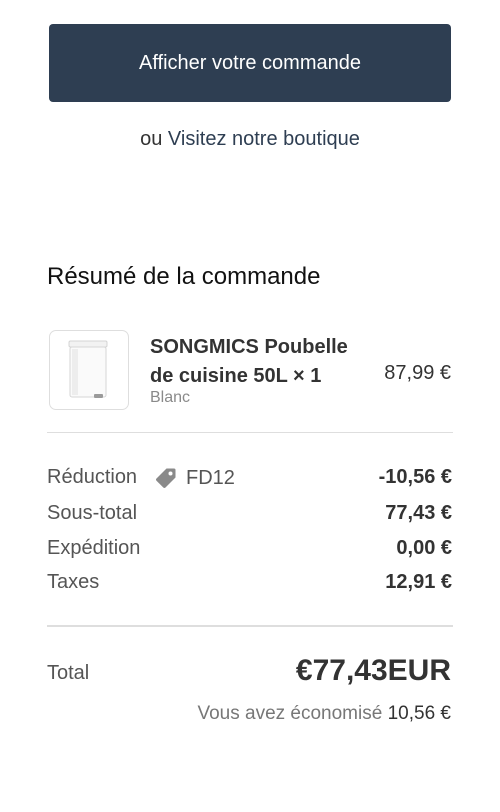 This screenshot has height=812, width=500. I want to click on view-order-button: Afficher votre commande, so click(250, 63).